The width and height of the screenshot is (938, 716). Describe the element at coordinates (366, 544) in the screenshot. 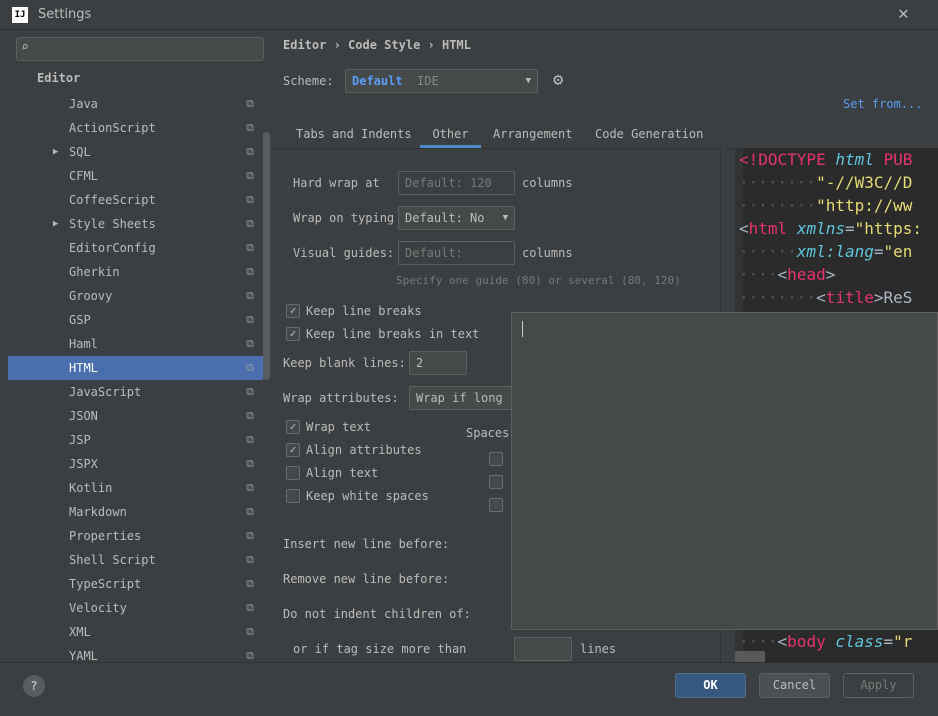

I see `insert-new-line-label: Insert new line before:` at that location.